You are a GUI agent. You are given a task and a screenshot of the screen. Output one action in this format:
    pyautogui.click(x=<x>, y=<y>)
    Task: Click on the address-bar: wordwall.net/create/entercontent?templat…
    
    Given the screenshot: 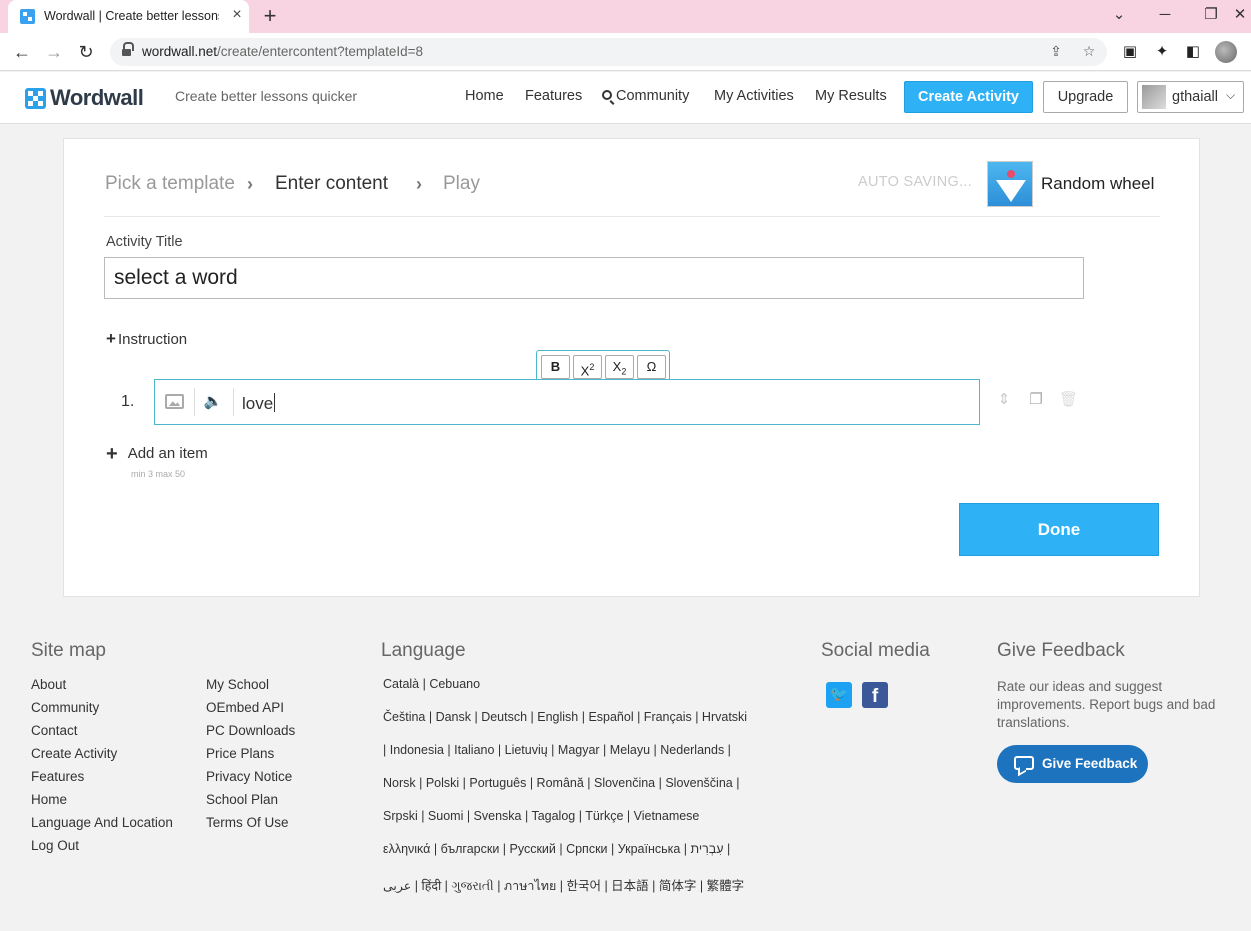 What is the action you would take?
    pyautogui.click(x=608, y=52)
    